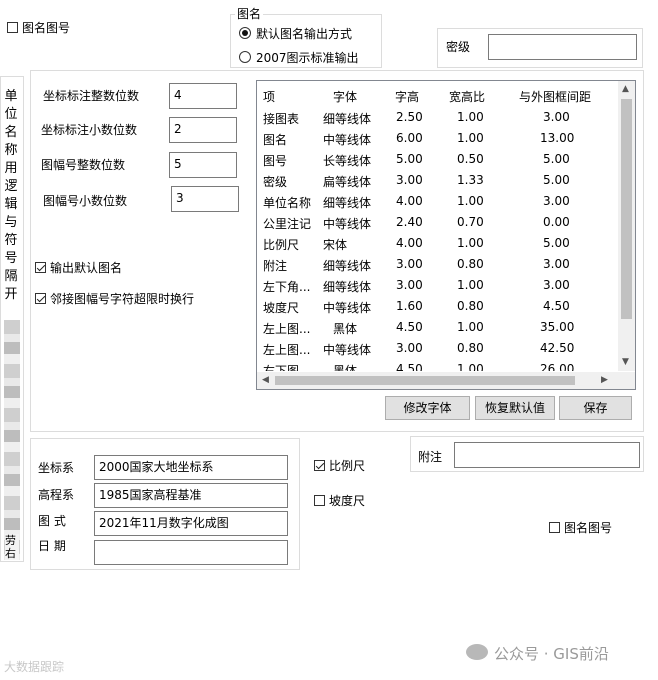 The height and width of the screenshot is (680, 658). What do you see at coordinates (122, 299) in the screenshot?
I see `adjacent-wrap-label: 邻接图幅号字符超限时换行` at bounding box center [122, 299].